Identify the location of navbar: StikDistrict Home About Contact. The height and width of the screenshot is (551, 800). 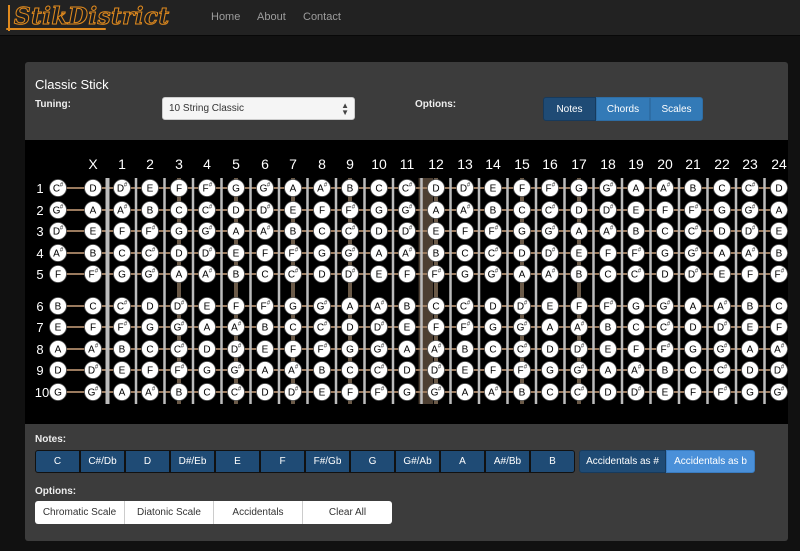
(400, 18).